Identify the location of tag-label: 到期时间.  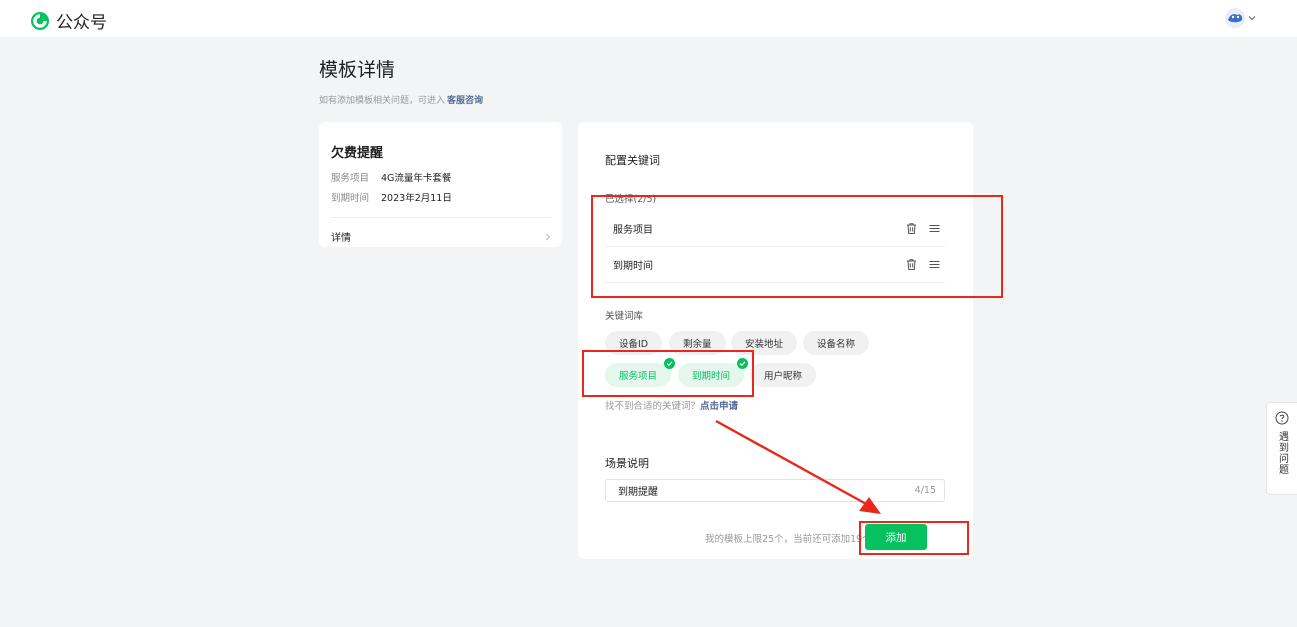
(711, 376).